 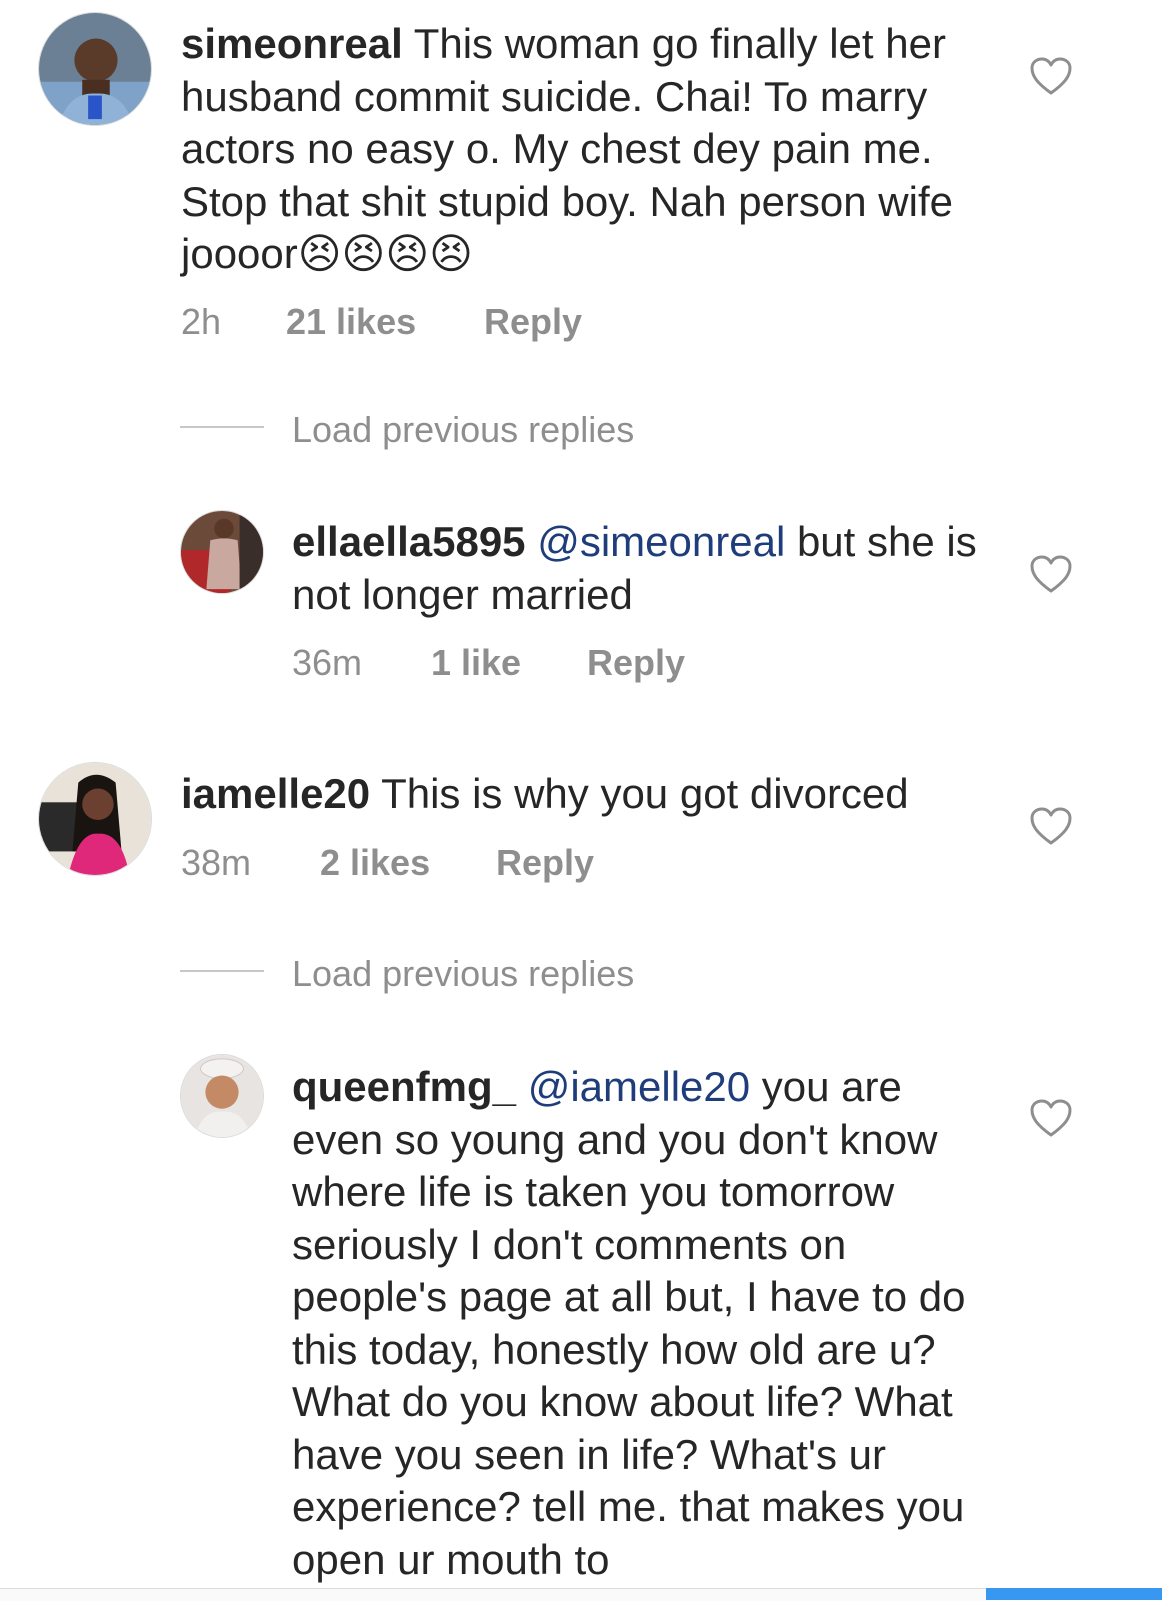 What do you see at coordinates (481, 322) in the screenshot?
I see `comment-meta: 2h 21 likes Reply` at bounding box center [481, 322].